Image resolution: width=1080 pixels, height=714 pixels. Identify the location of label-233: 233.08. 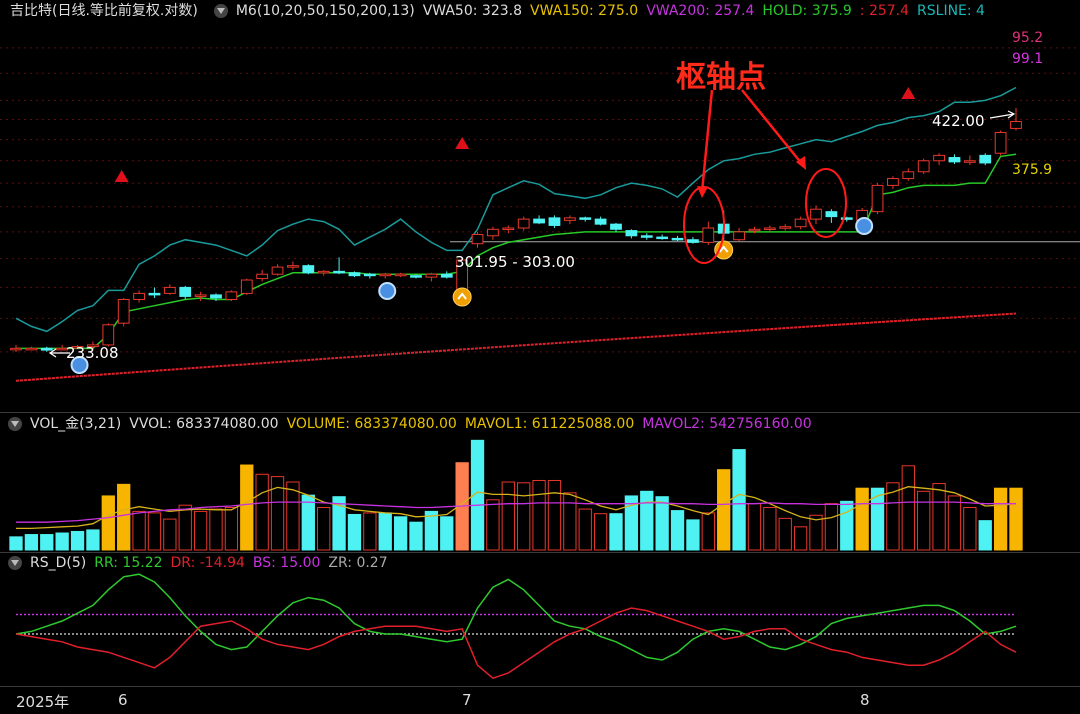
(92, 353).